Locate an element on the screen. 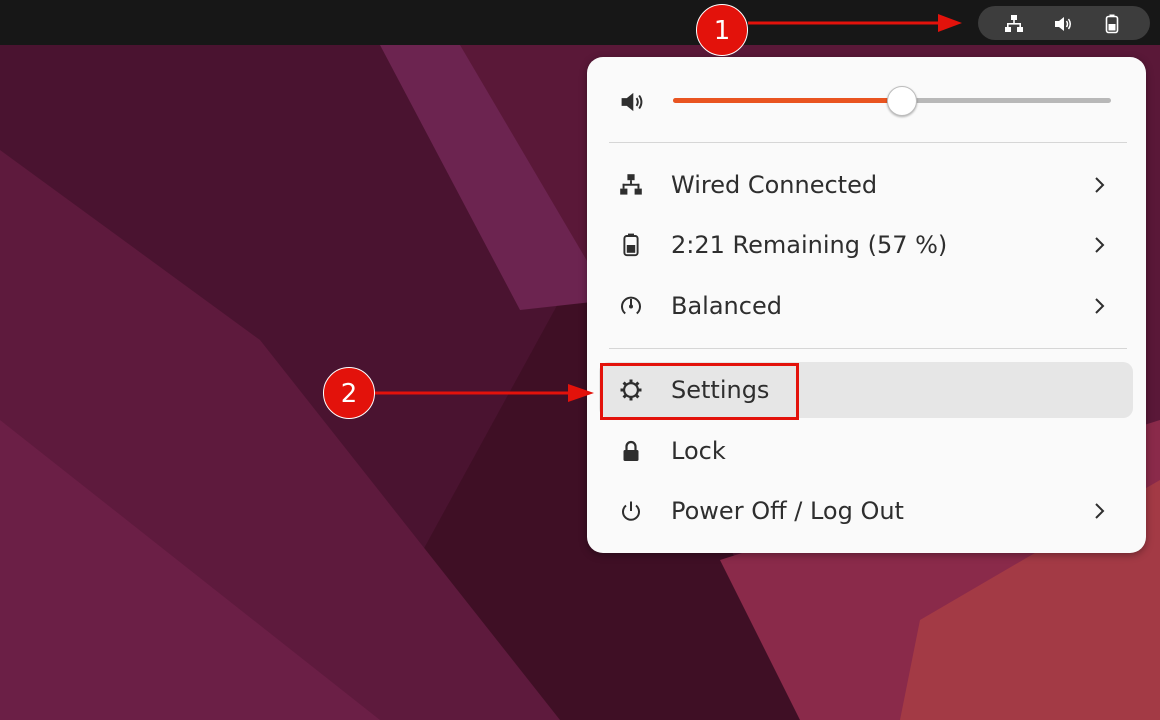  menu-item-power-mode: Balanced is located at coordinates (866, 306).